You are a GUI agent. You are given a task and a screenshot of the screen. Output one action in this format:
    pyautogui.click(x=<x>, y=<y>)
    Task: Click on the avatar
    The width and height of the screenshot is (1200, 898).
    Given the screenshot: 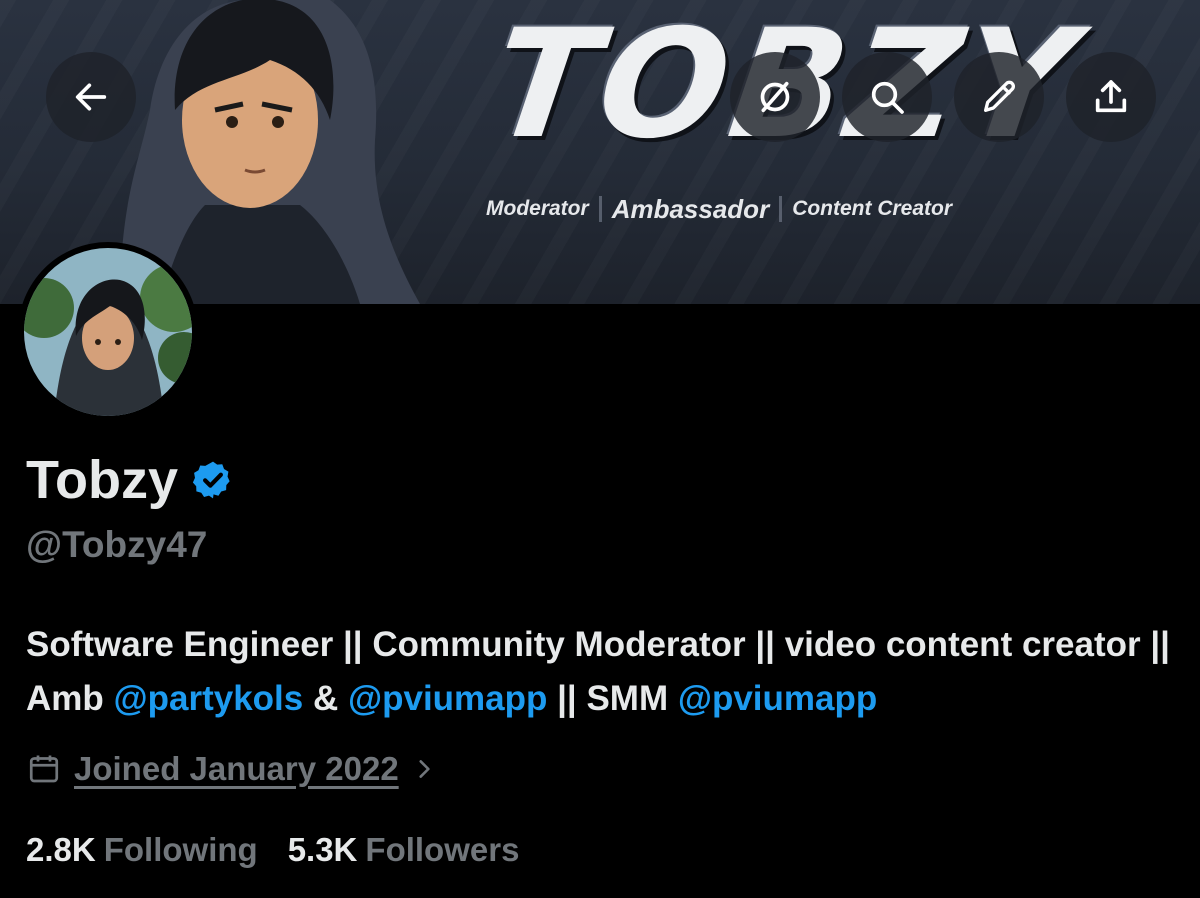 What is the action you would take?
    pyautogui.click(x=108, y=332)
    